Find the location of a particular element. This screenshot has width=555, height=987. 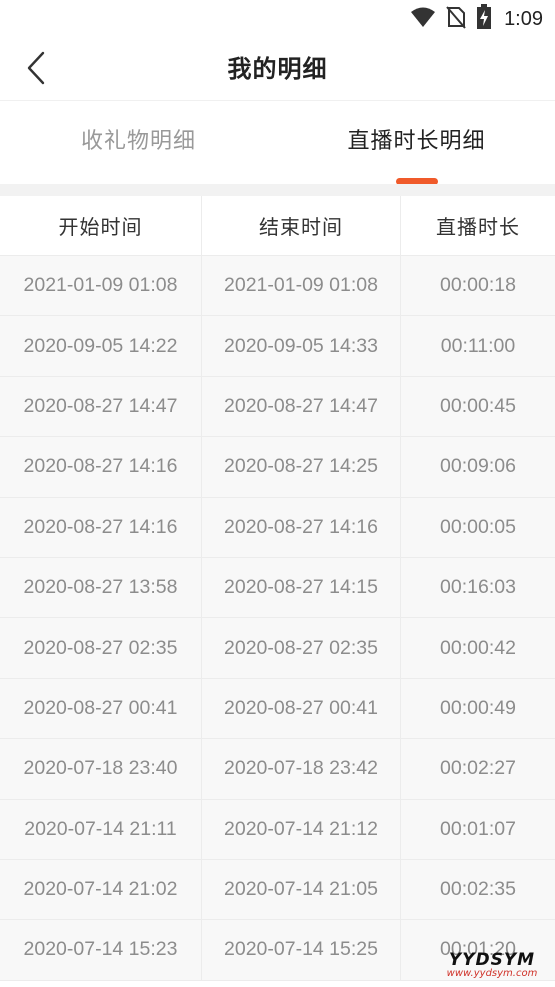

table-row: 2020-08-27 14:16 2020-08-27 14:25 00:09:06 is located at coordinates (277, 467).